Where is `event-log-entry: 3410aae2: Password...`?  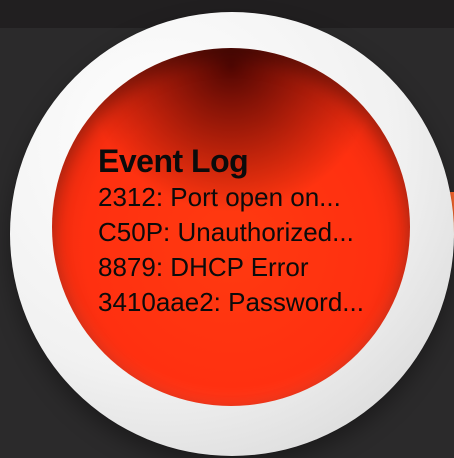 event-log-entry: 3410aae2: Password... is located at coordinates (248, 302).